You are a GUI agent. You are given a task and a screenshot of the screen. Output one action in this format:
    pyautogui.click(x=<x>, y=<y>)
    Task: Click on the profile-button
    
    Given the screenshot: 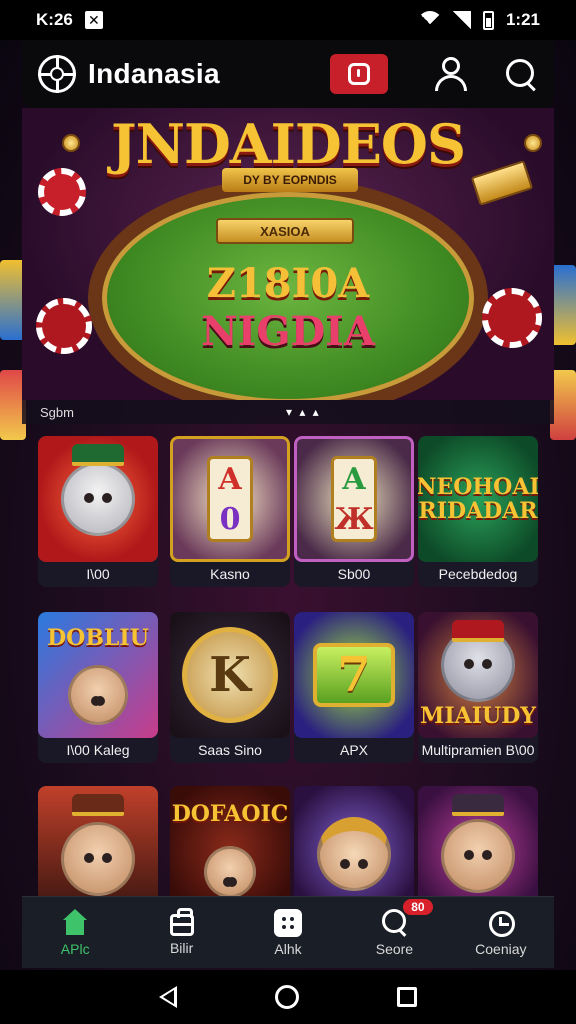 What is the action you would take?
    pyautogui.click(x=451, y=74)
    